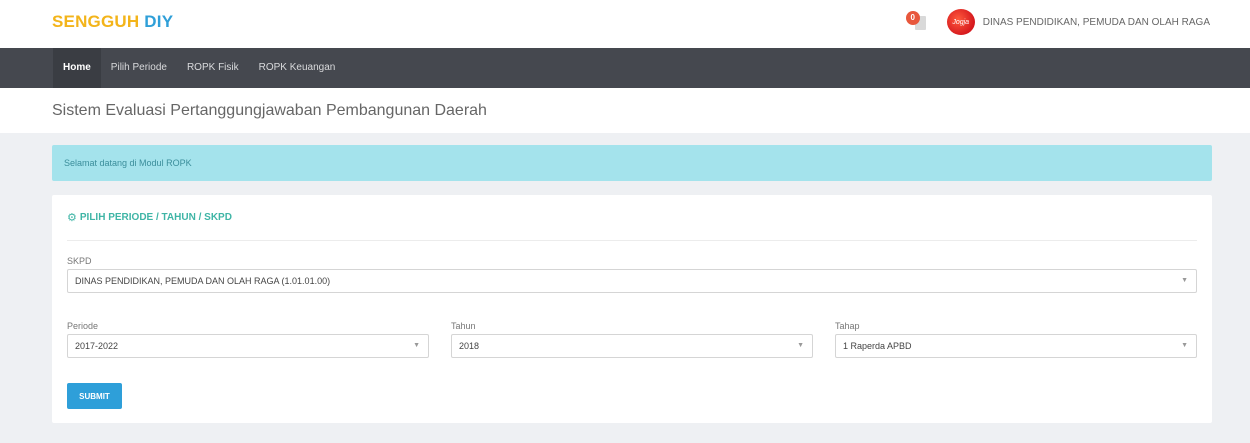  Describe the element at coordinates (877, 346) in the screenshot. I see `tahap-value: 1 Raperda APBD` at that location.